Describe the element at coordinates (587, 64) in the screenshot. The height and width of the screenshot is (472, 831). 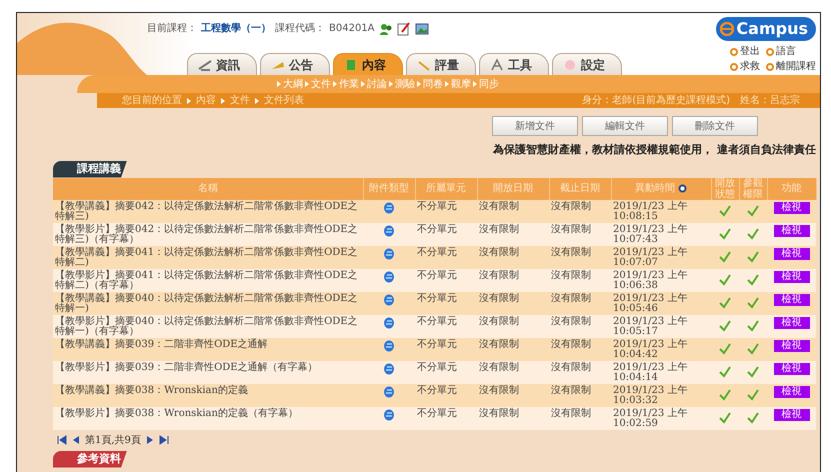
I see `nav-tab: 設定` at that location.